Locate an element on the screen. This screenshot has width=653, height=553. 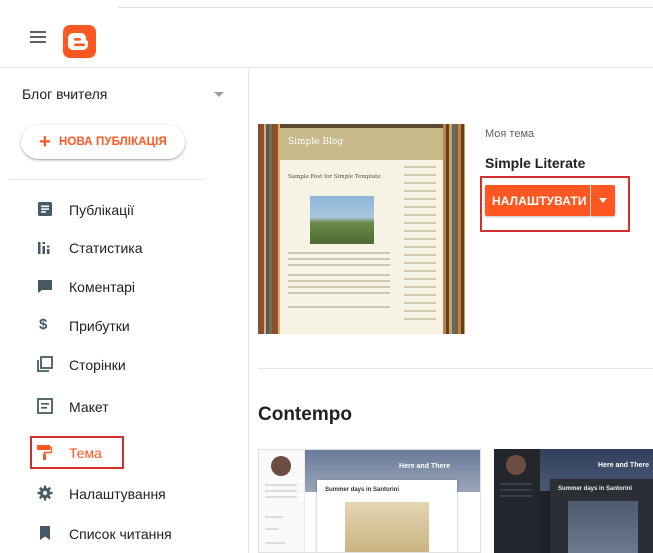
theme-card-contempo-dark: Here and There Summer days in Santorini is located at coordinates (573, 501).